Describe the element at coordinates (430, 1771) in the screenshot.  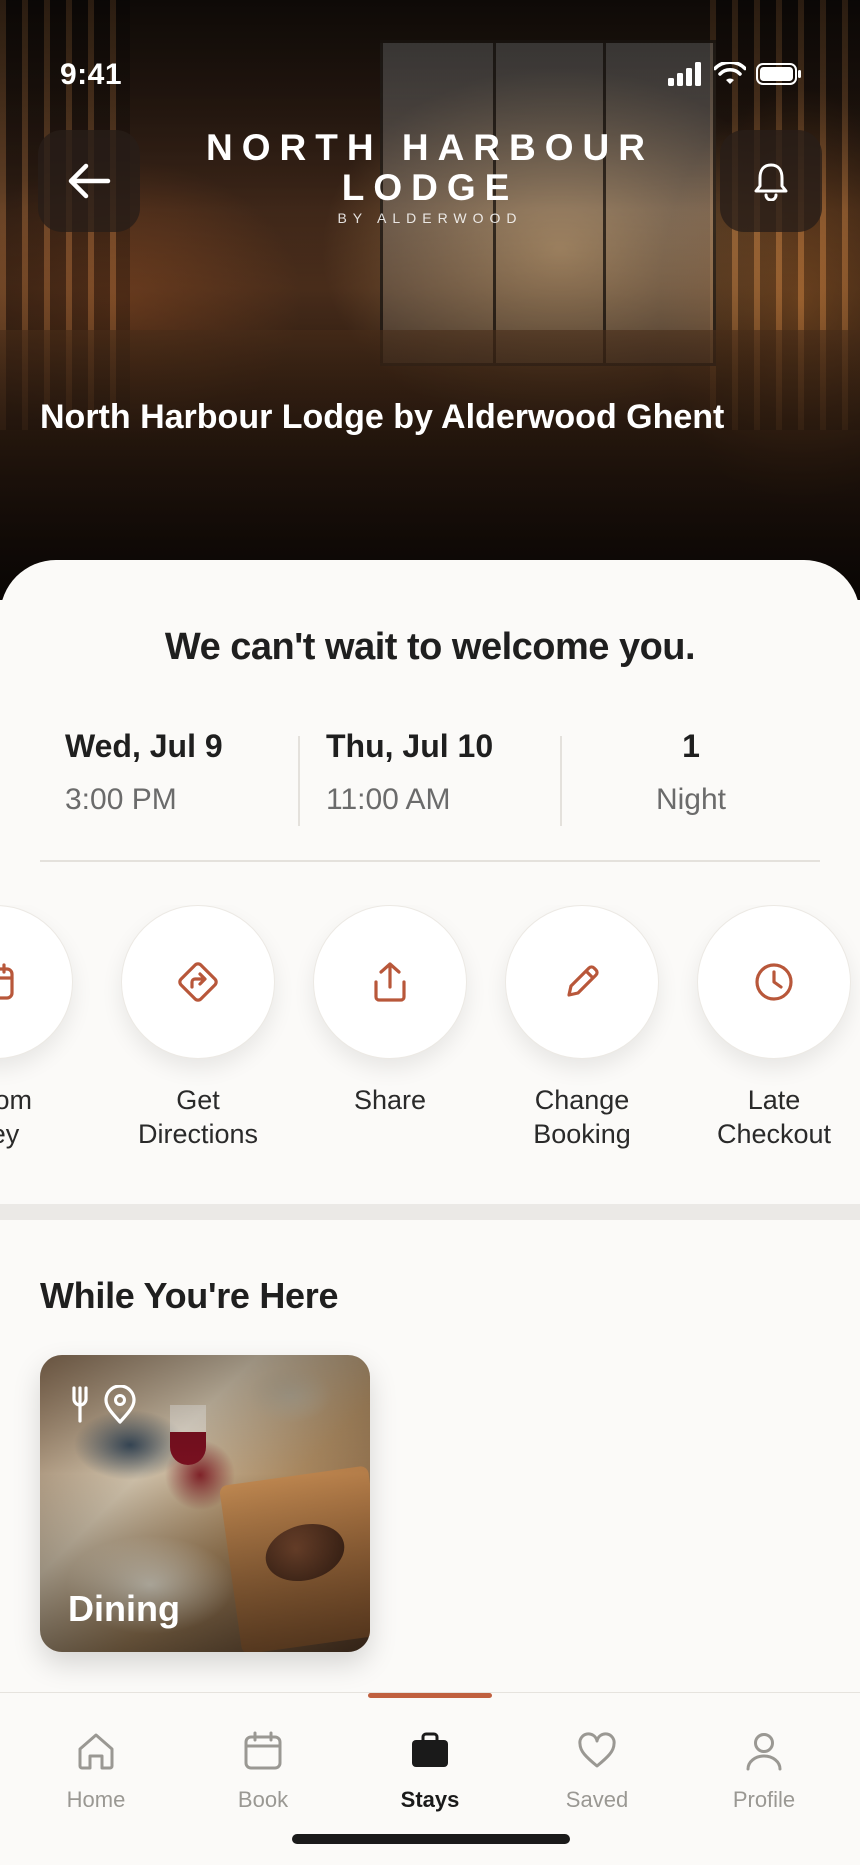
I see `tab-stays: Stays` at that location.